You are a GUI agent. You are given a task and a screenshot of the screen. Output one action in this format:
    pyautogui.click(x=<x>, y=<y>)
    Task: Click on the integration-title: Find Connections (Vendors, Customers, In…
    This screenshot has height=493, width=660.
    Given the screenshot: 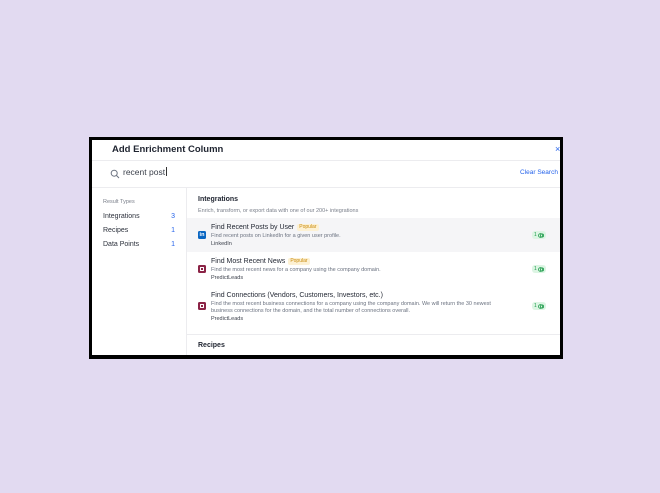 What is the action you would take?
    pyautogui.click(x=297, y=295)
    